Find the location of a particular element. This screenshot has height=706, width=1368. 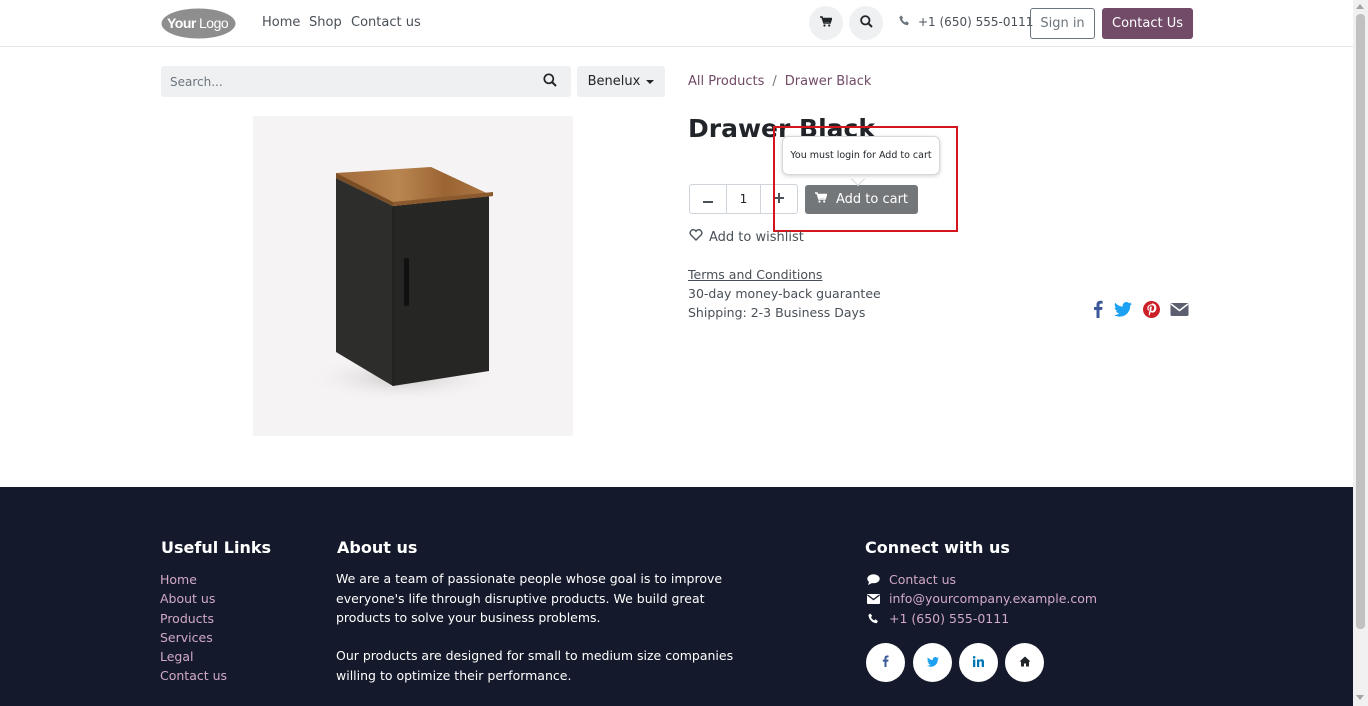

linkedin-icon is located at coordinates (978, 662).